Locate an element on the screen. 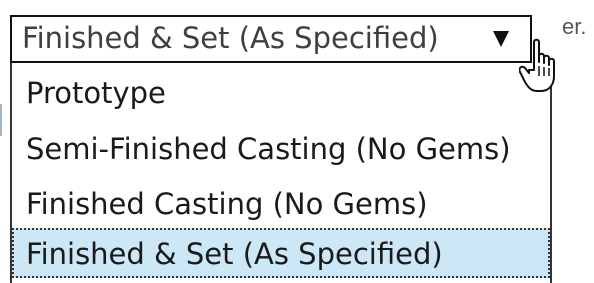 The image size is (594, 283). option-label: Finished & Set (As Specified) is located at coordinates (234, 254).